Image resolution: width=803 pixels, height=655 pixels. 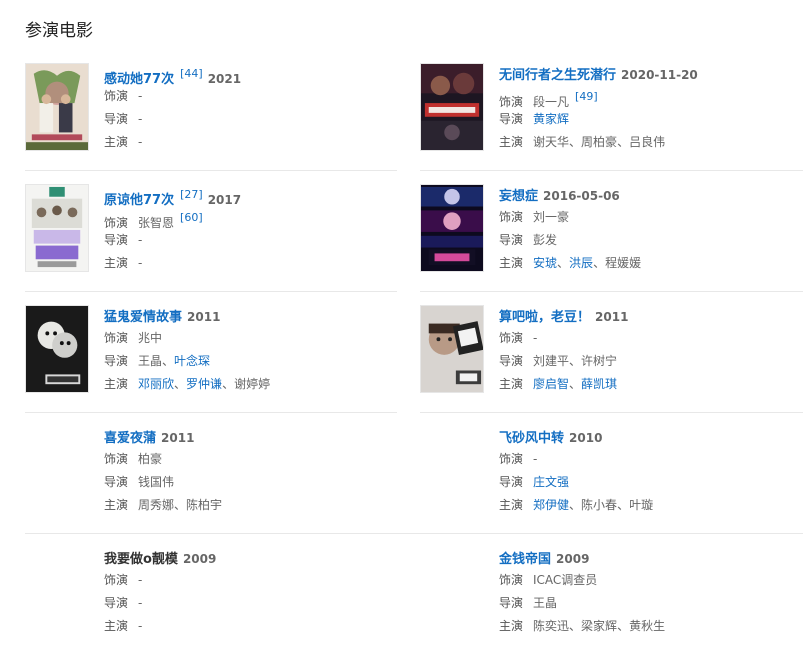 What do you see at coordinates (254, 471) in the screenshot?
I see `film-info: 喜爱夜蒲 2011 饰演 柏豪 导演 钱国伟 主演 周秀娜、陈柏宇` at bounding box center [254, 471].